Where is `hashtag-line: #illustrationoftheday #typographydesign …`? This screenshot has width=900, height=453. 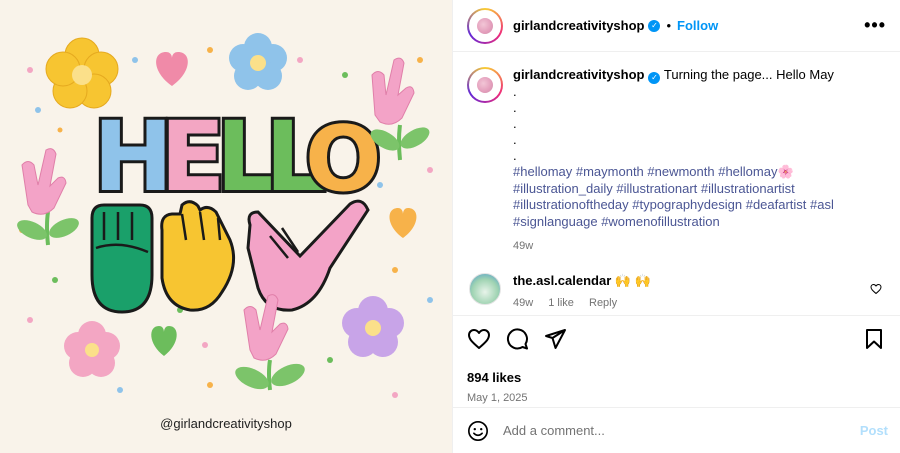 hashtag-line: #illustrationoftheday #typographydesign … is located at coordinates (699, 205).